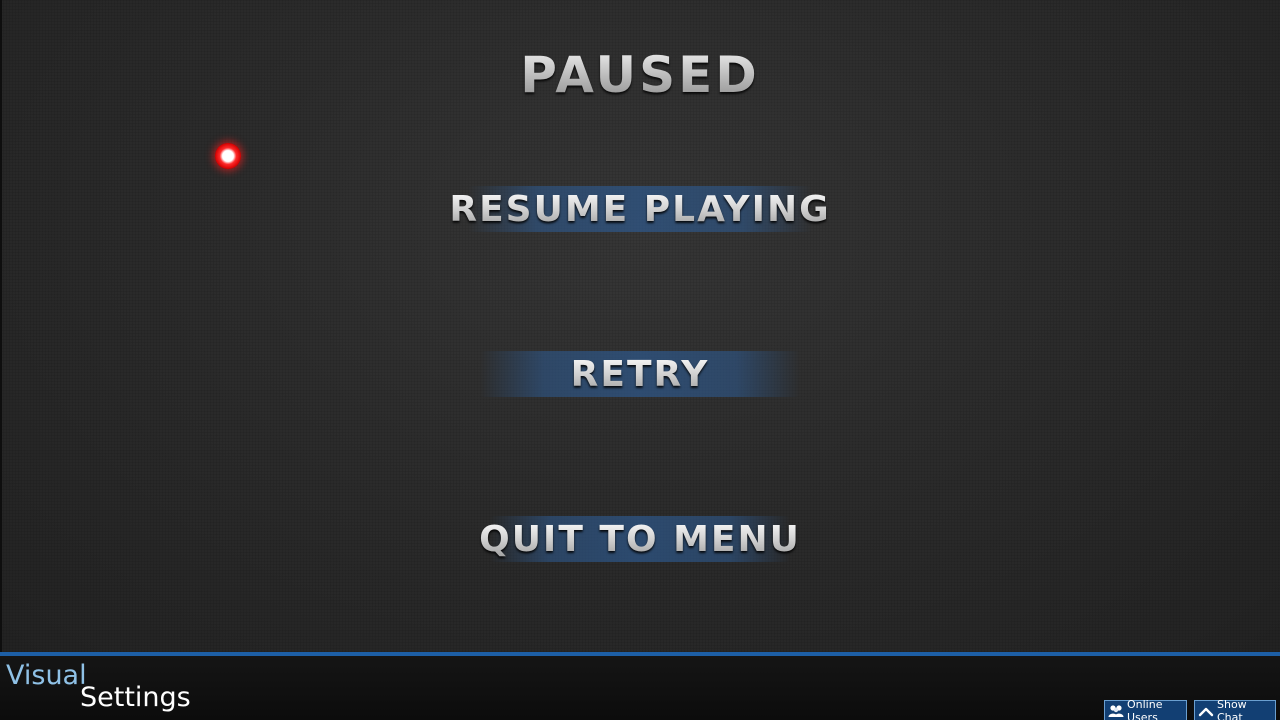 This screenshot has width=1280, height=720. I want to click on resume-playing-button: RESUME PLAYING, so click(640, 209).